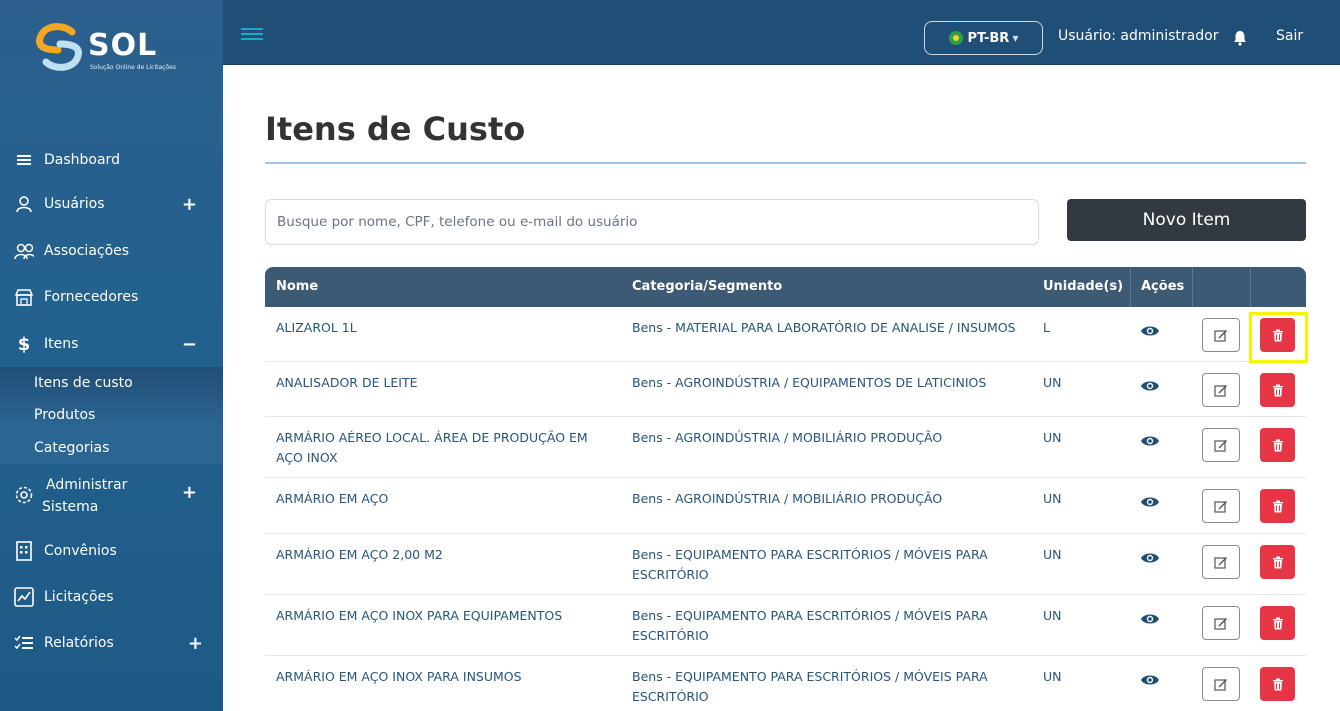 This screenshot has height=711, width=1340. What do you see at coordinates (79, 597) in the screenshot?
I see `sidebar-item-label: Licitações` at bounding box center [79, 597].